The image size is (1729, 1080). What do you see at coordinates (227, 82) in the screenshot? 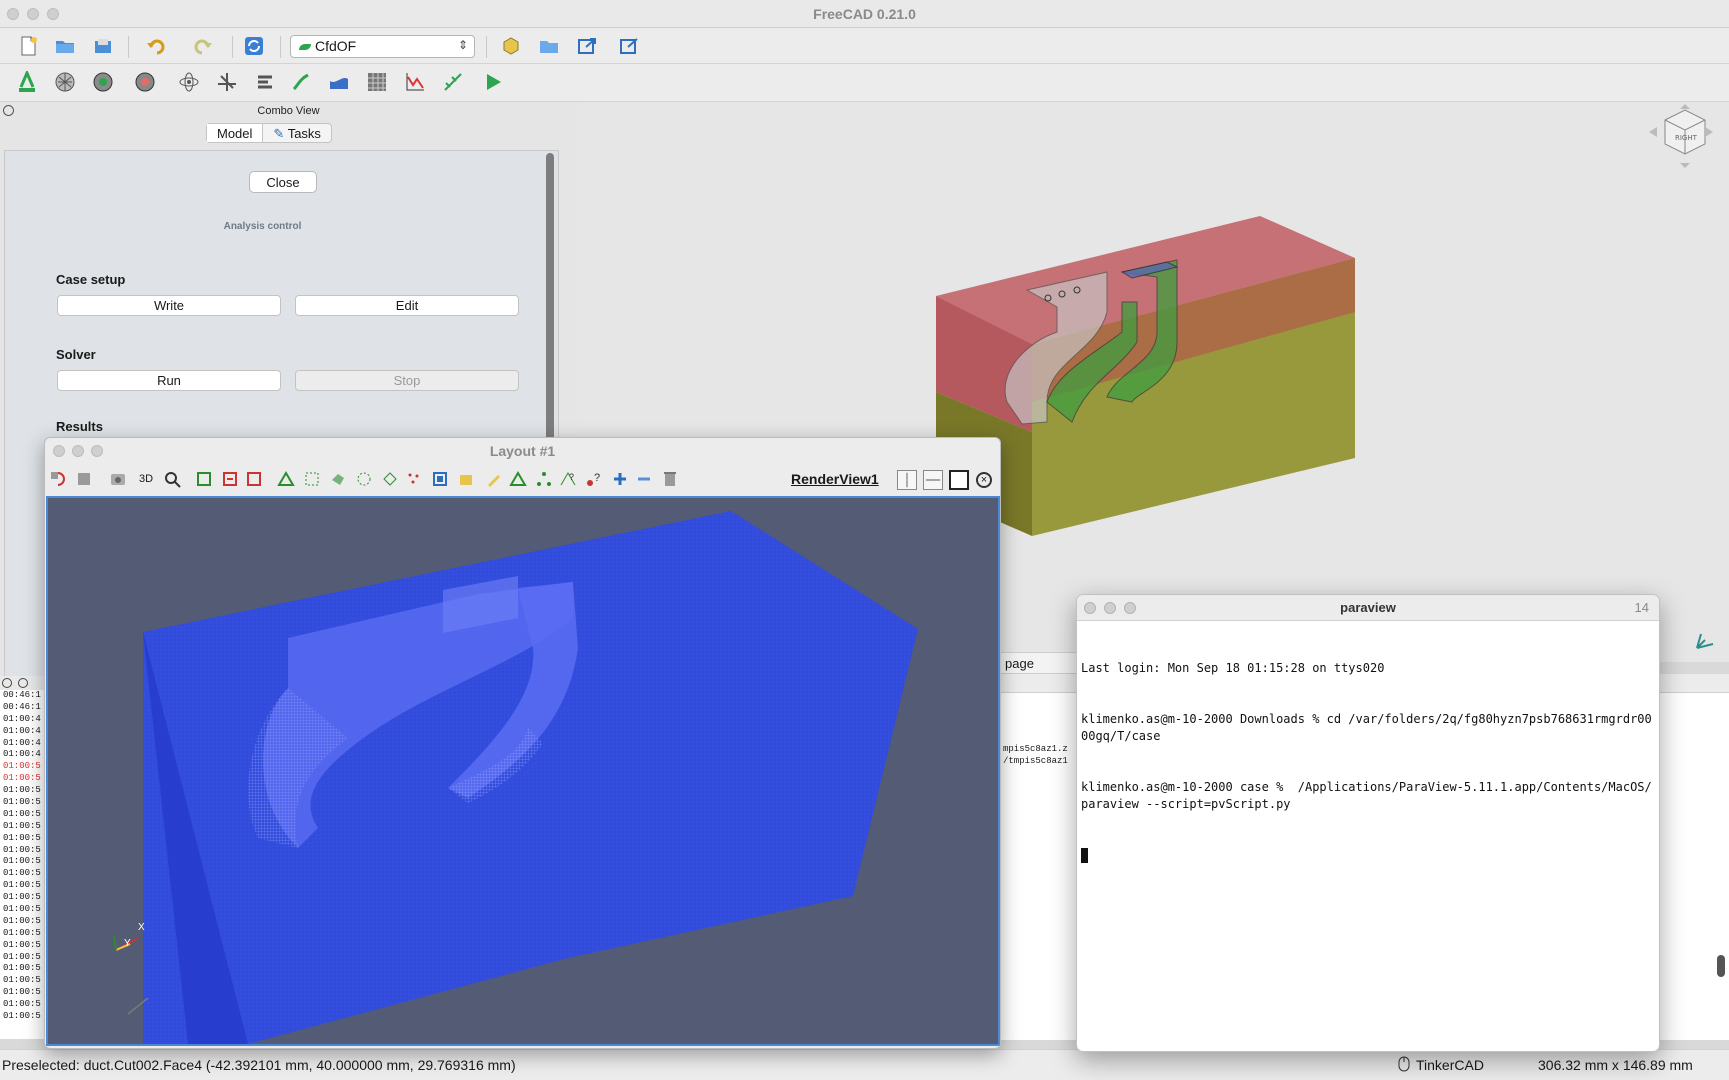
I see `mesh-refinement-icon` at bounding box center [227, 82].